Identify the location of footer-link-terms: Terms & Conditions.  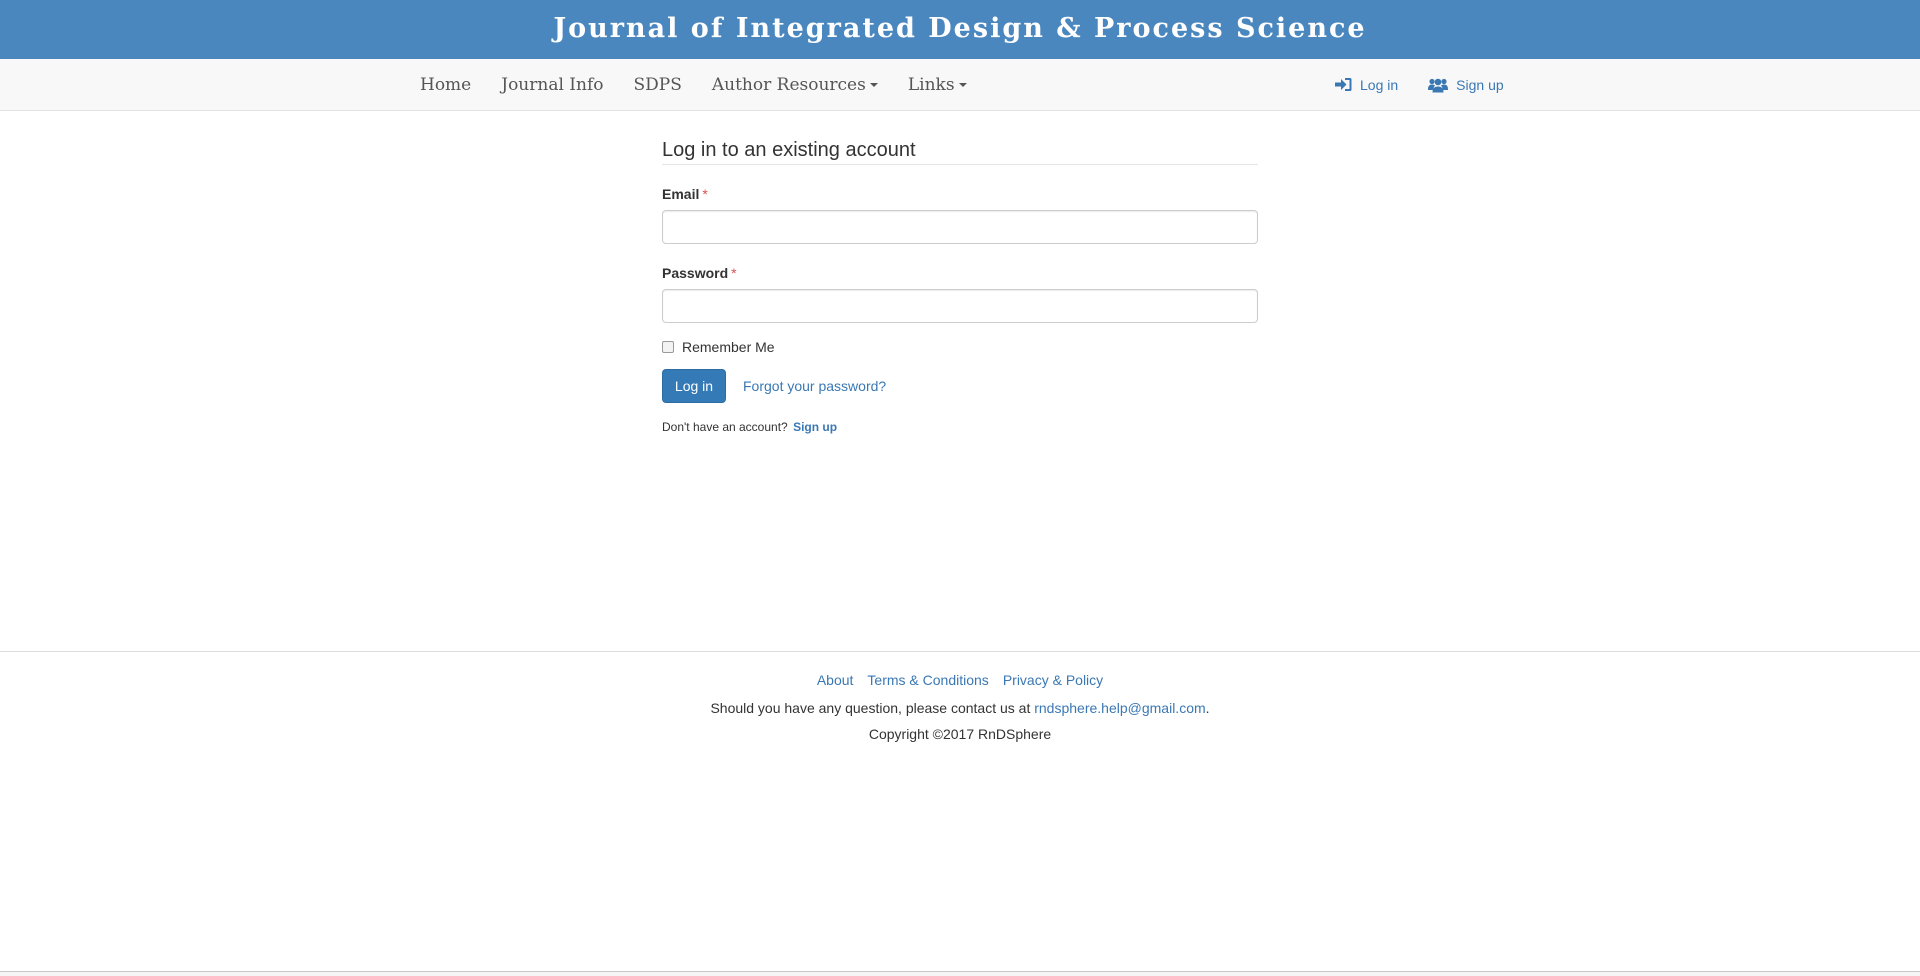
(927, 680).